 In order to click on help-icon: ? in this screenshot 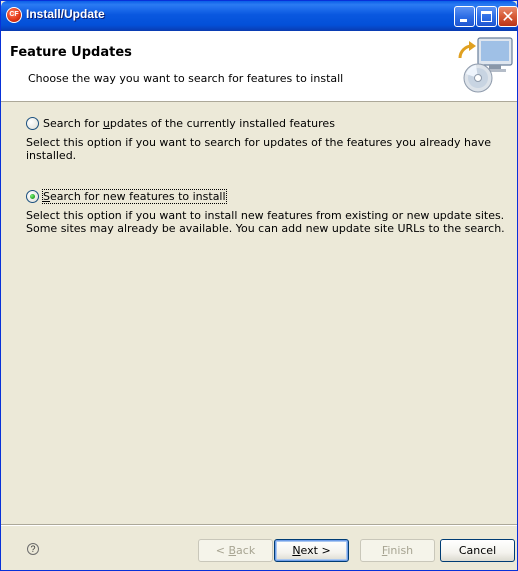, I will do `click(33, 549)`.